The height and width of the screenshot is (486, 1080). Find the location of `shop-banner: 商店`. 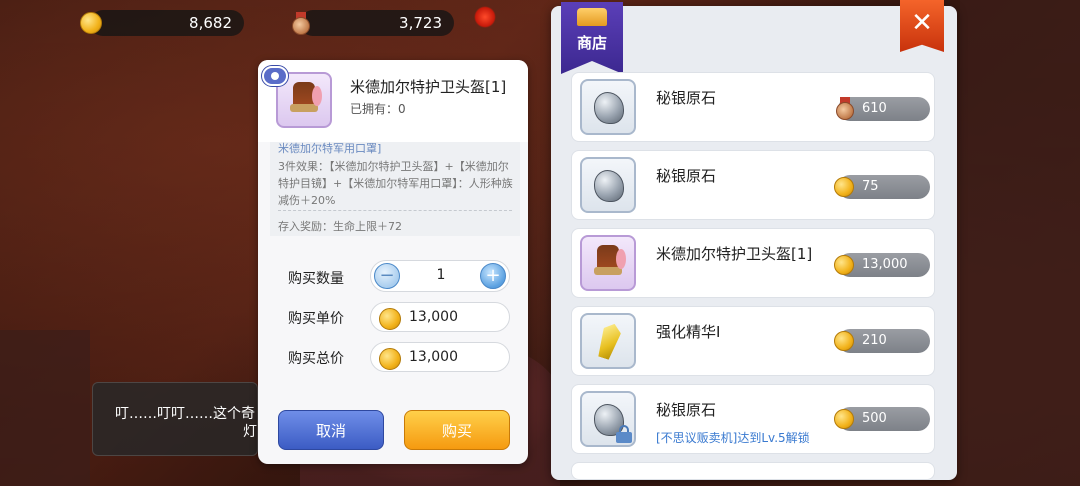

shop-banner: 商店 is located at coordinates (592, 38).